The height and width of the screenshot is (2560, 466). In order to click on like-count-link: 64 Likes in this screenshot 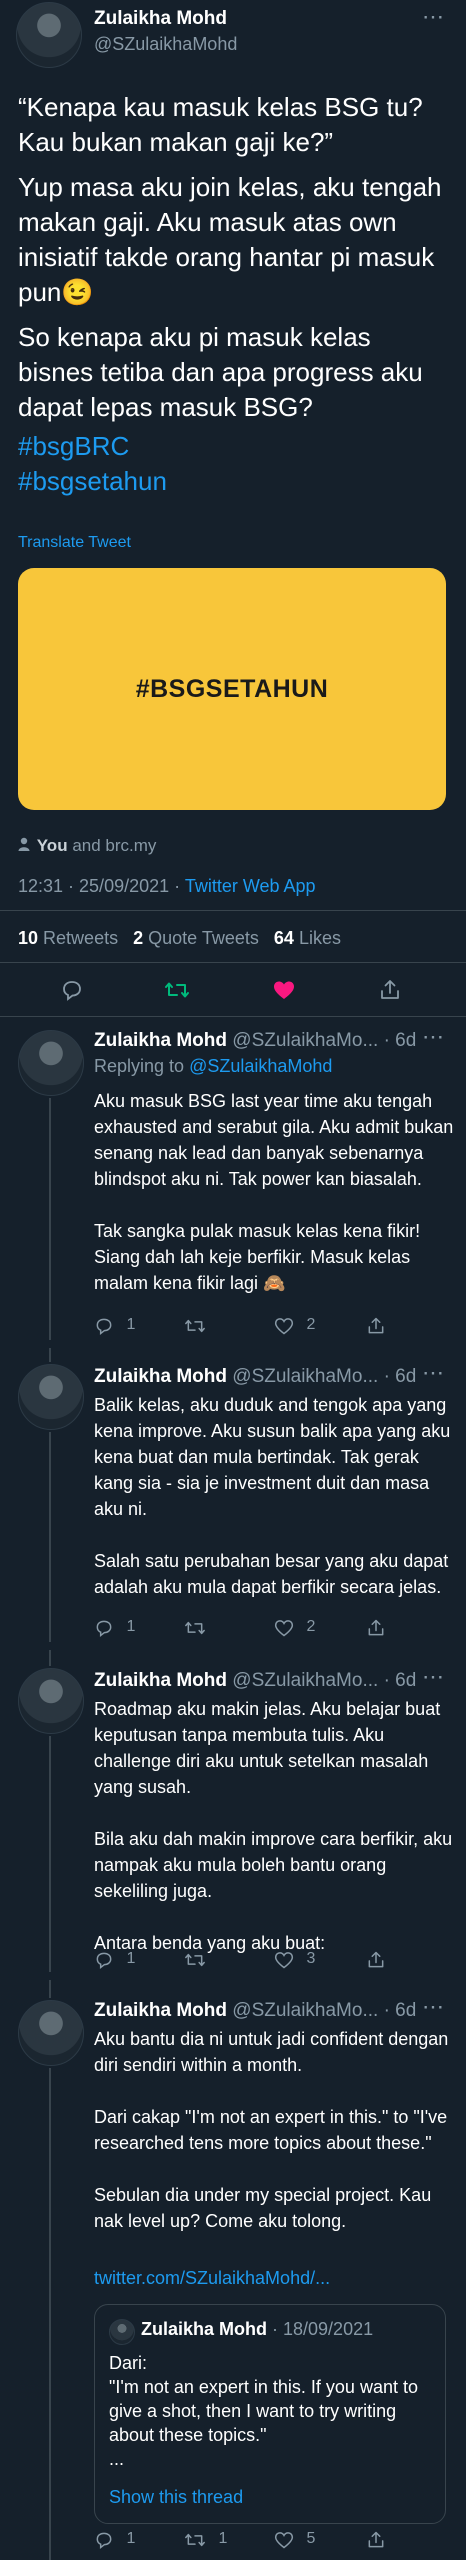, I will do `click(307, 938)`.